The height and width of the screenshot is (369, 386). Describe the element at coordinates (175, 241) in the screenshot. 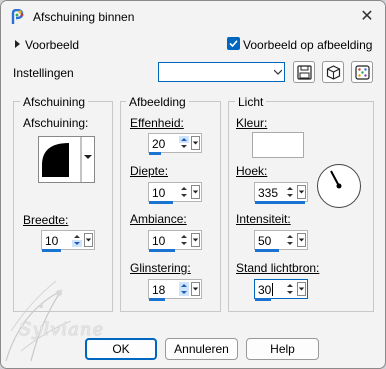

I see `ambience-stepper: 10` at that location.